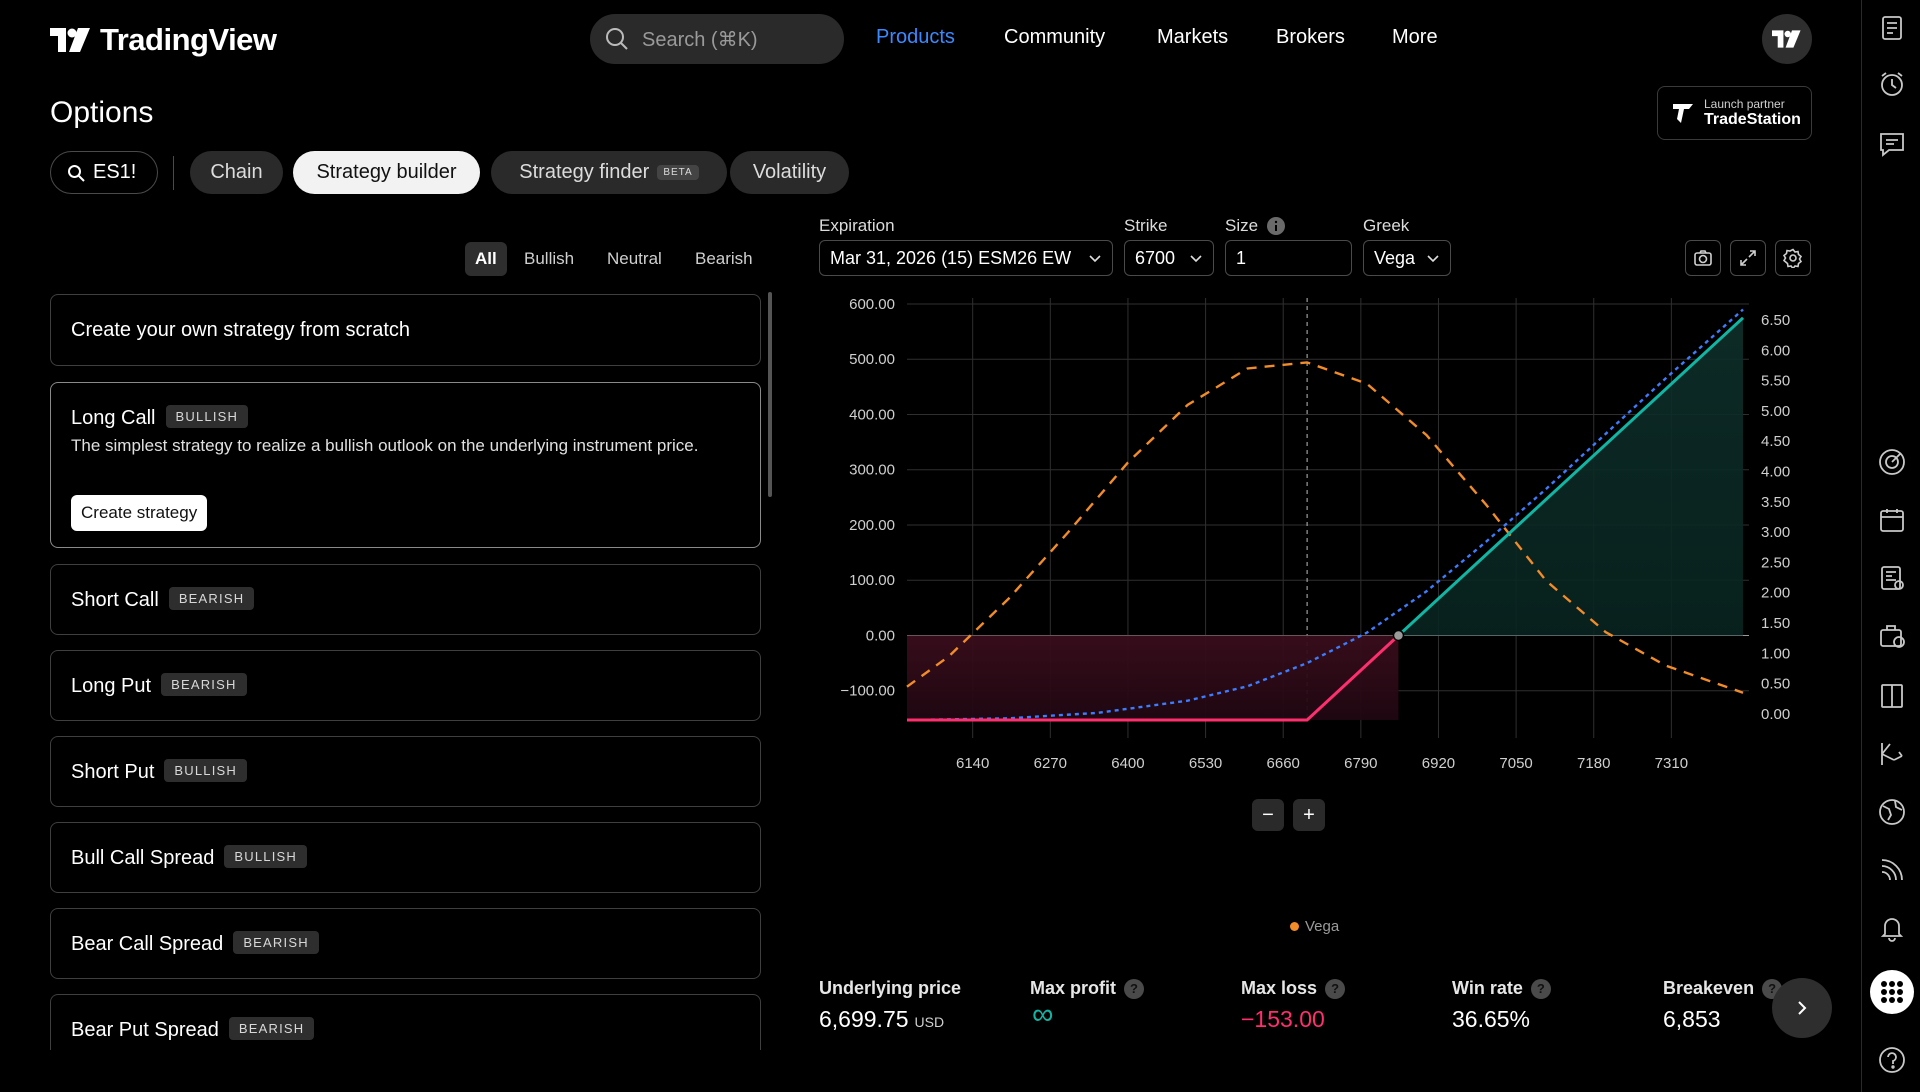  What do you see at coordinates (1892, 928) in the screenshot?
I see `bell-icon` at bounding box center [1892, 928].